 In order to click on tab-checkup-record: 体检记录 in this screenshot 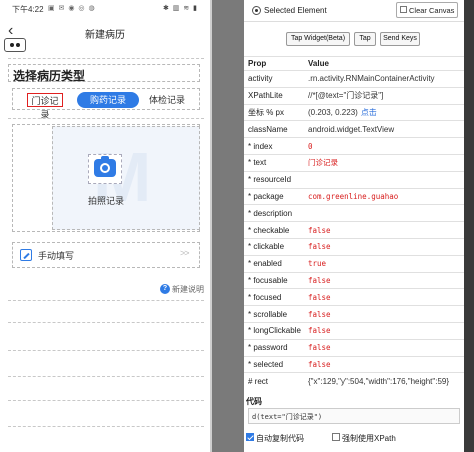, I will do `click(167, 100)`.